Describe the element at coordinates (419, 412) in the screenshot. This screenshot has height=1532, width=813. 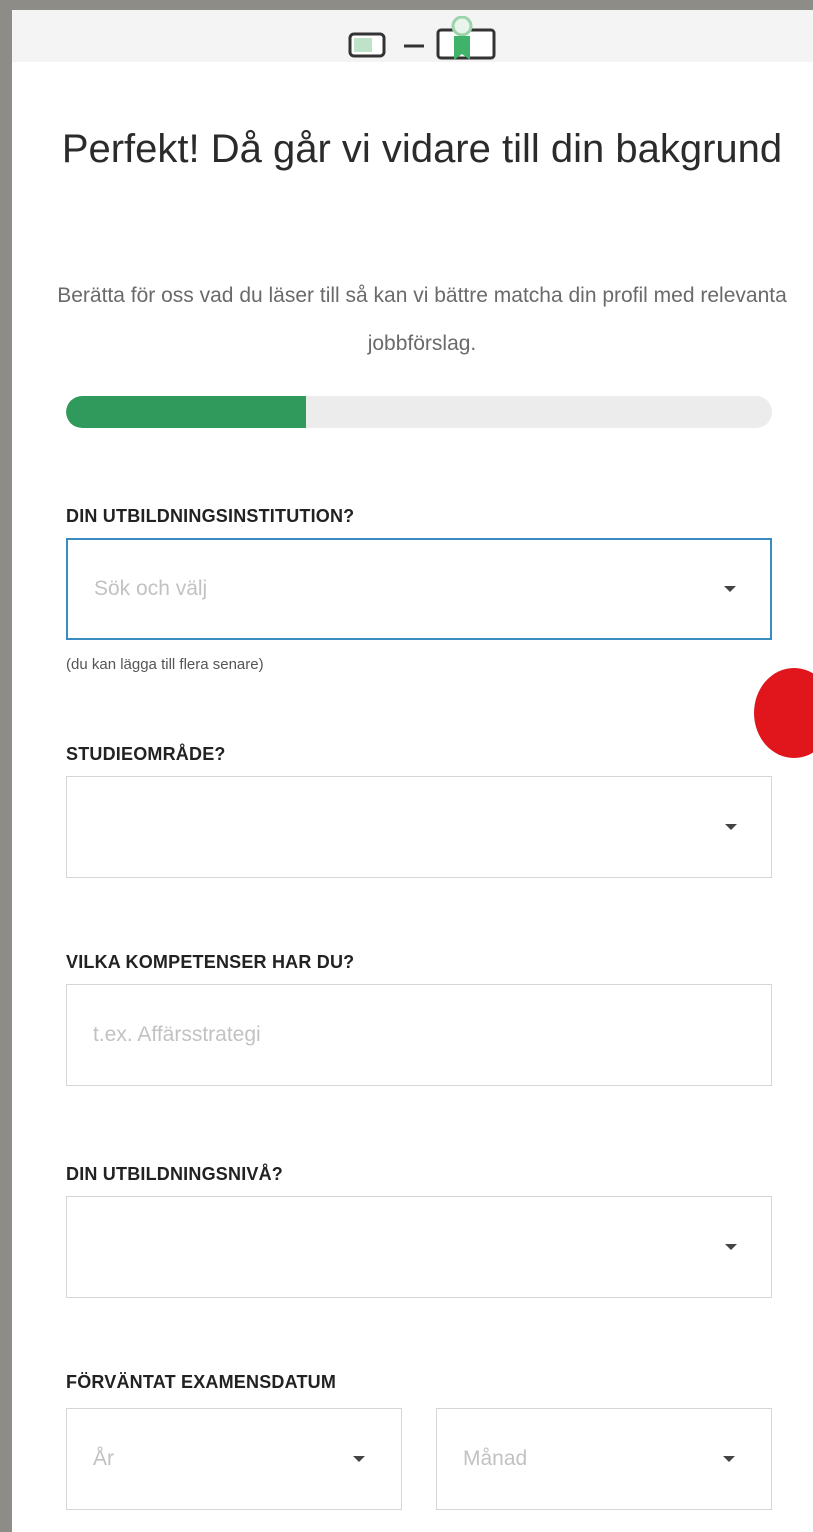
I see `progress-bar` at that location.